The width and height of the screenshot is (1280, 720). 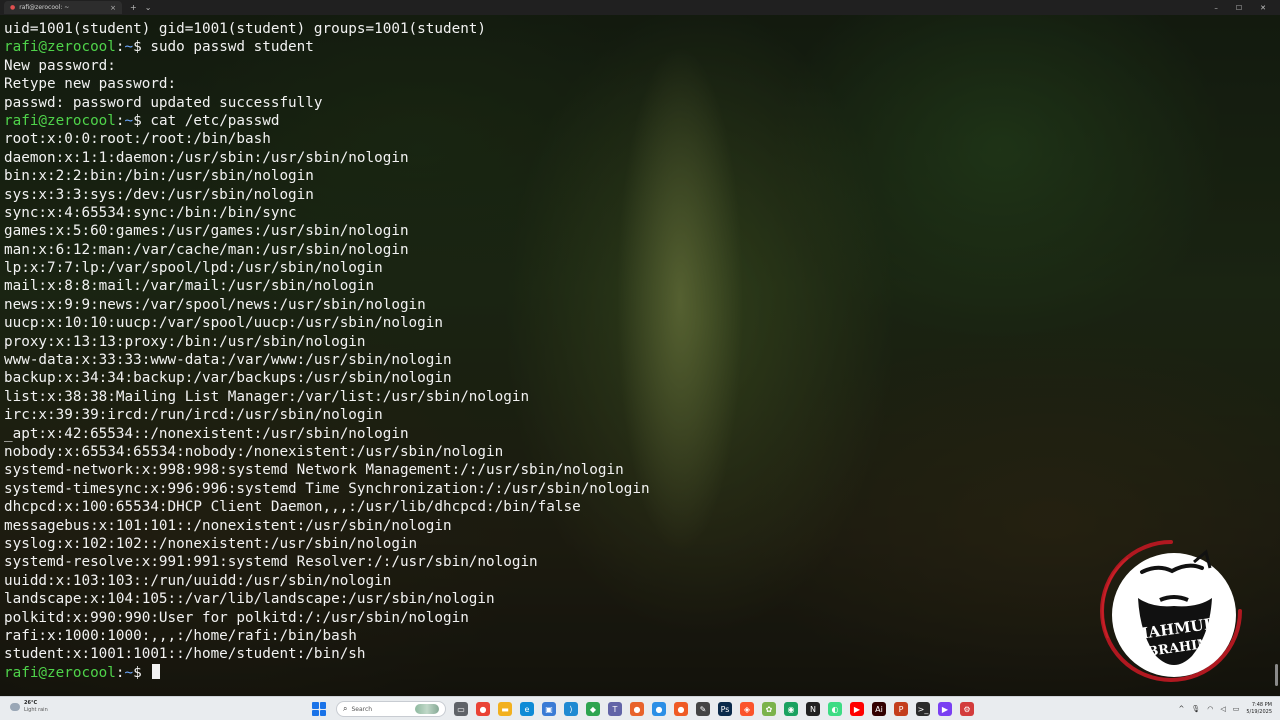 What do you see at coordinates (549, 121) in the screenshot?
I see `terminal-prompt-line: rafi@zerocool:~$ cat /etc/passwd` at bounding box center [549, 121].